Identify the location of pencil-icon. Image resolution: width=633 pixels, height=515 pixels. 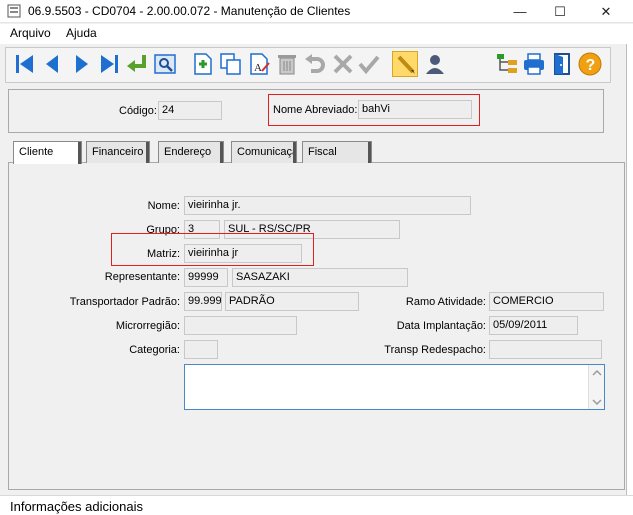
(406, 64).